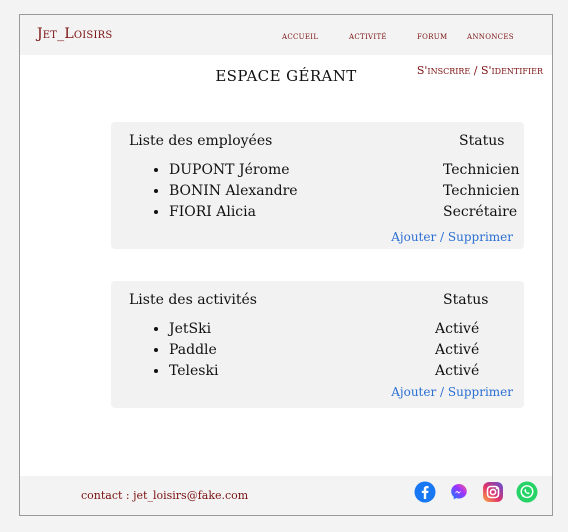 This screenshot has height=532, width=568. Describe the element at coordinates (286, 76) in the screenshot. I see `page-title: ESPACE GÉRANT` at that location.